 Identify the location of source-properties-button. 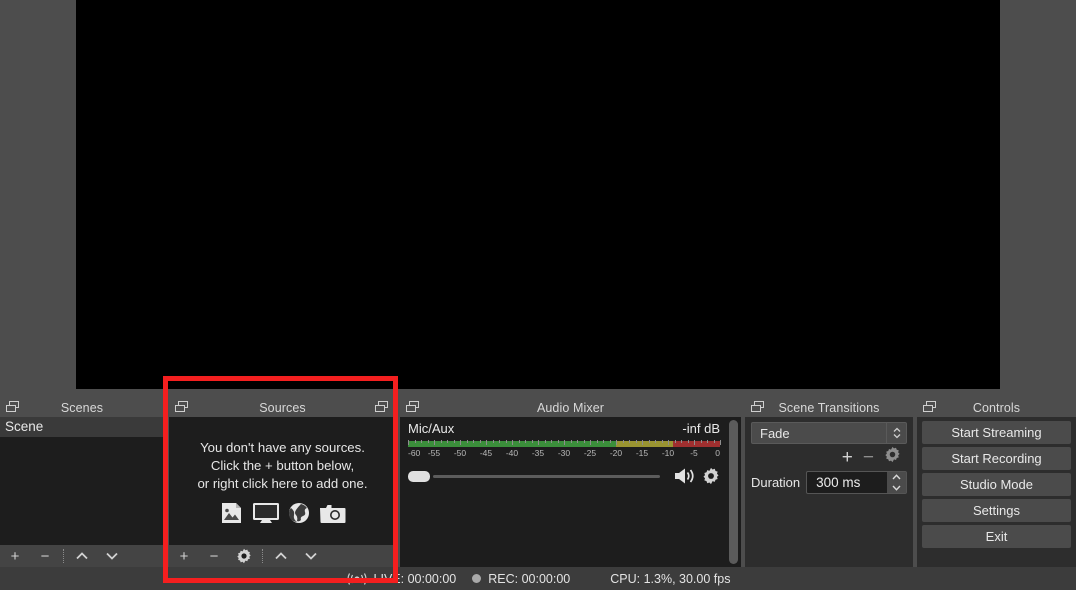
(244, 556).